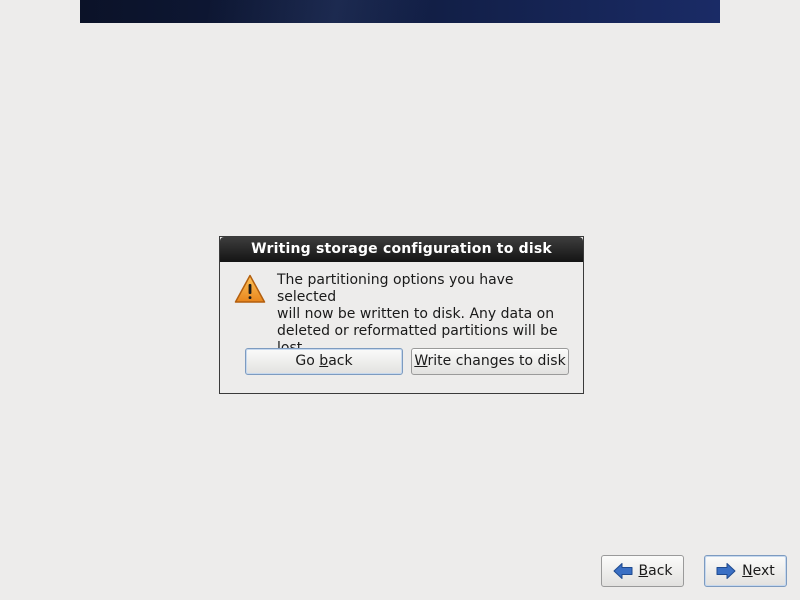  What do you see at coordinates (622, 571) in the screenshot?
I see `arrow-left-icon` at bounding box center [622, 571].